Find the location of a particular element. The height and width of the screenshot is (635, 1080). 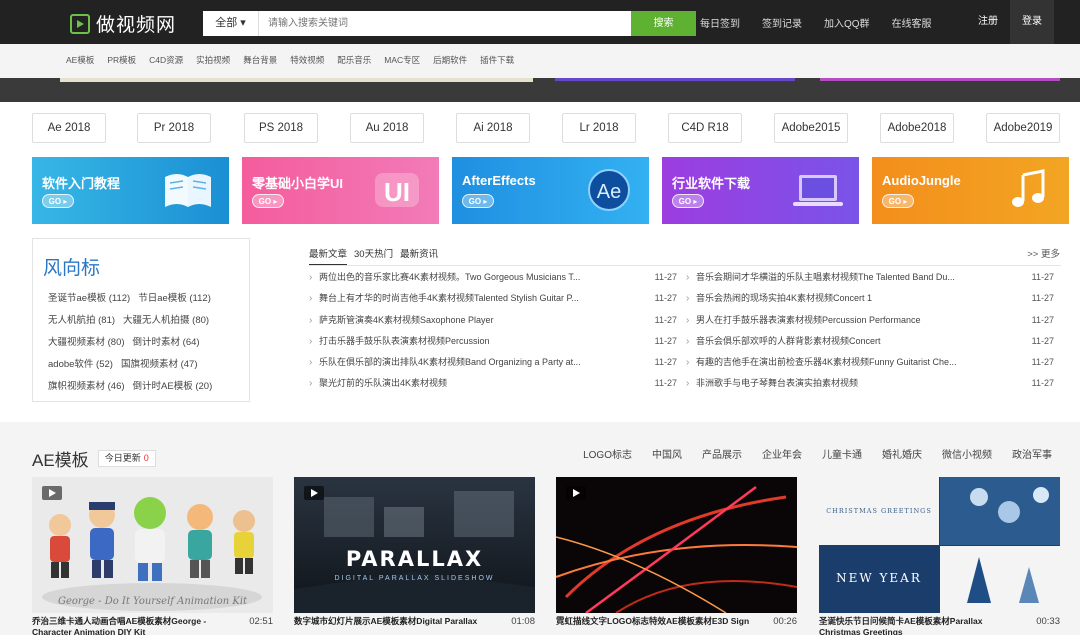

template-thumbnail is located at coordinates (676, 545).